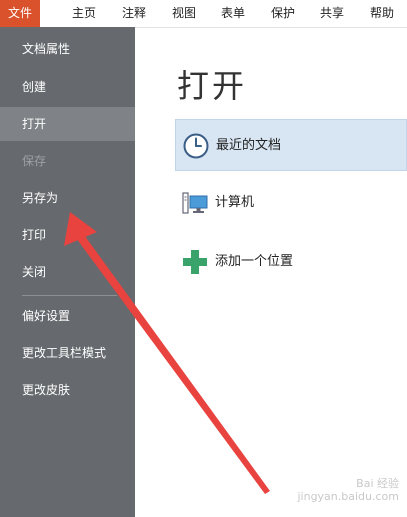 The width and height of the screenshot is (407, 517). I want to click on tab-home: 主页, so click(84, 13).